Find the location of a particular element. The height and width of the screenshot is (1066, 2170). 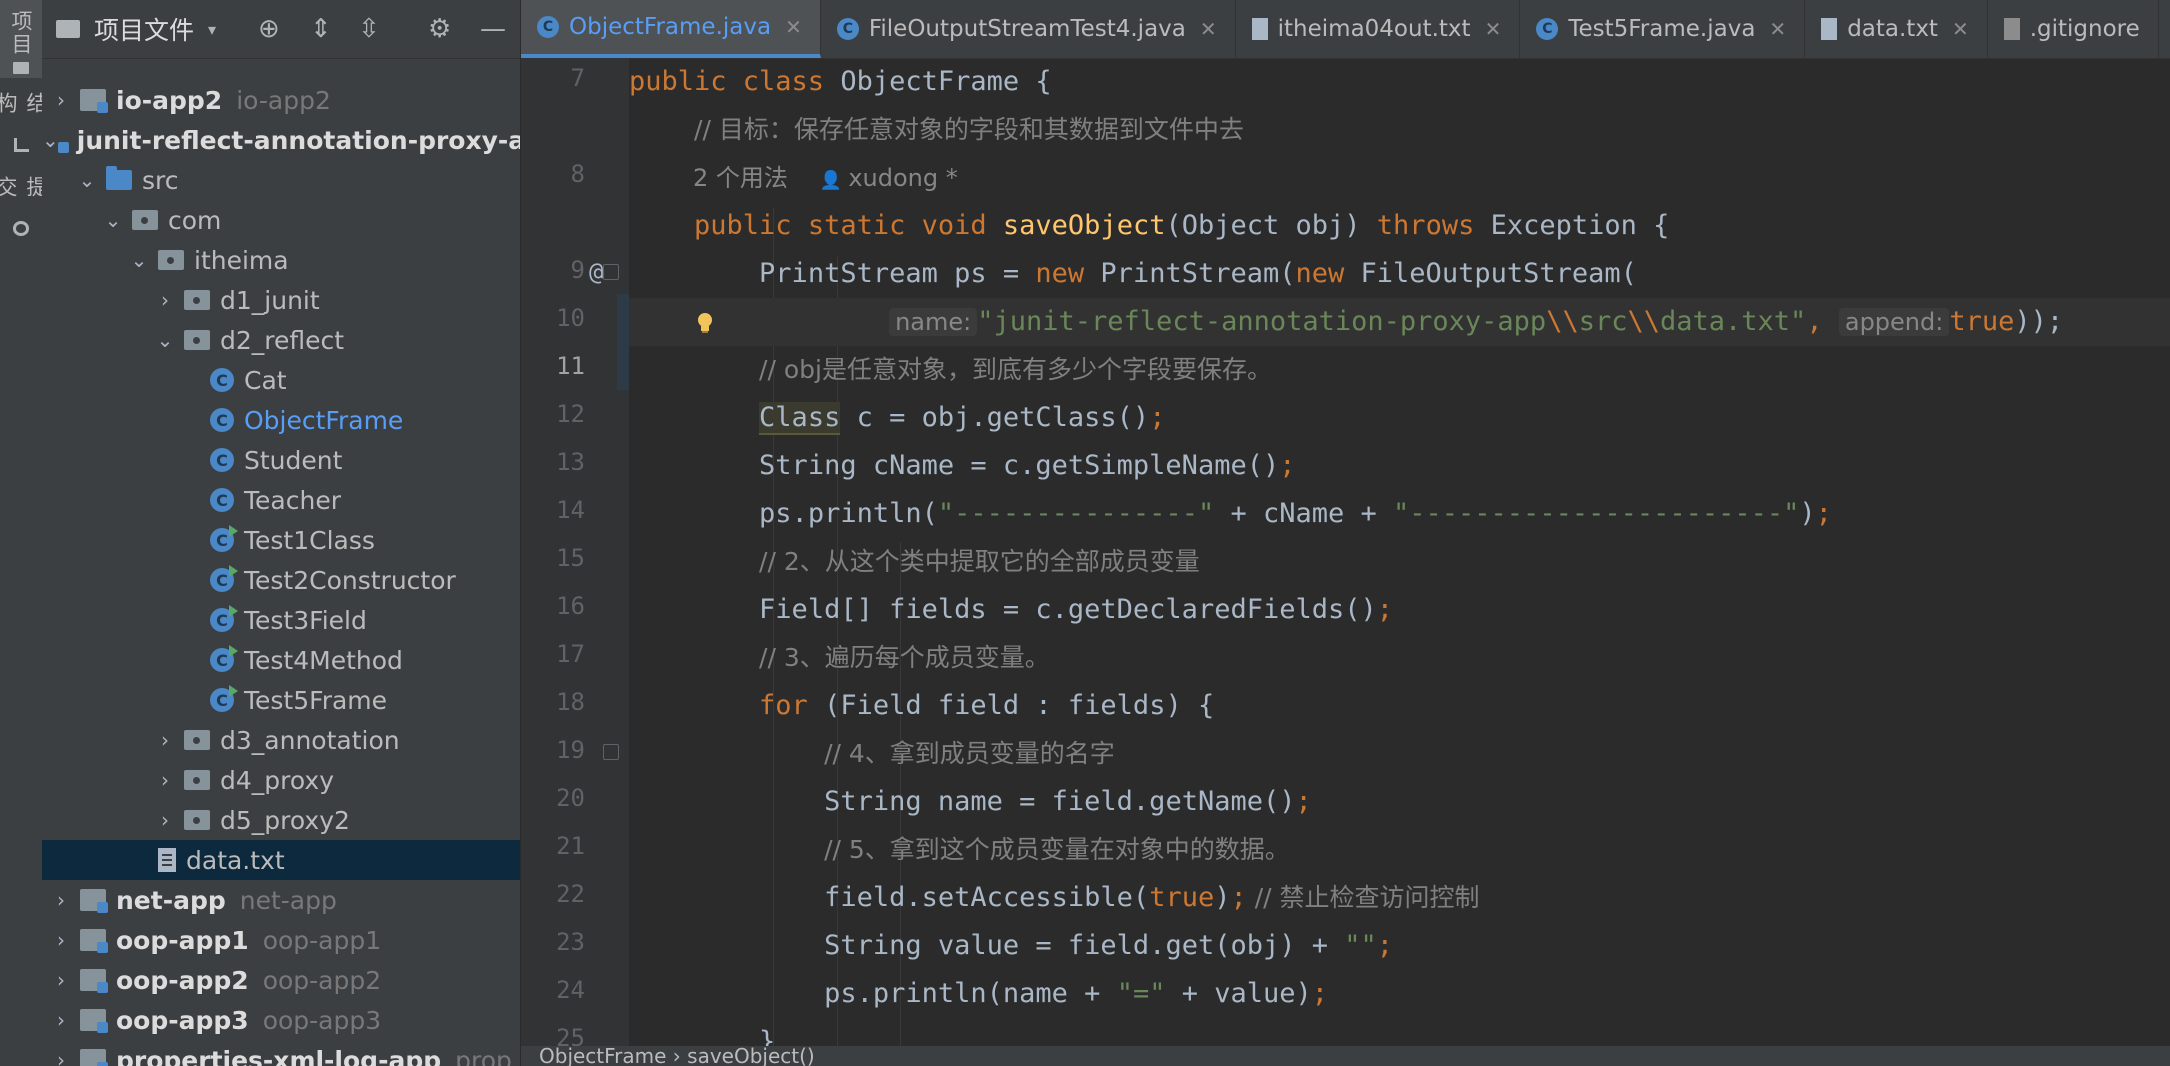

code-line-13: Class c = obj.getClass(); is located at coordinates (962, 418).